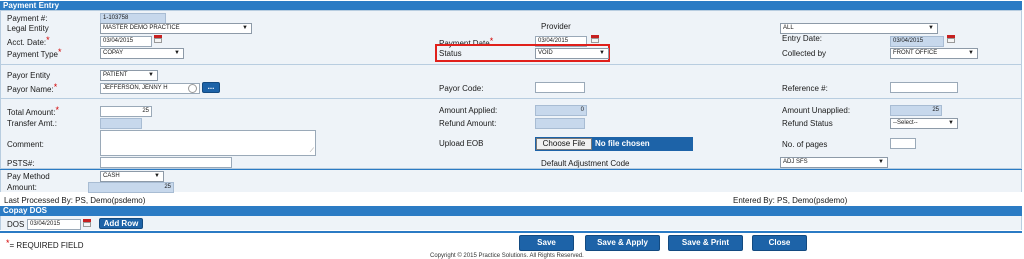 Image resolution: width=1024 pixels, height=259 pixels. Describe the element at coordinates (560, 123) in the screenshot. I see `refund-amount-field` at that location.